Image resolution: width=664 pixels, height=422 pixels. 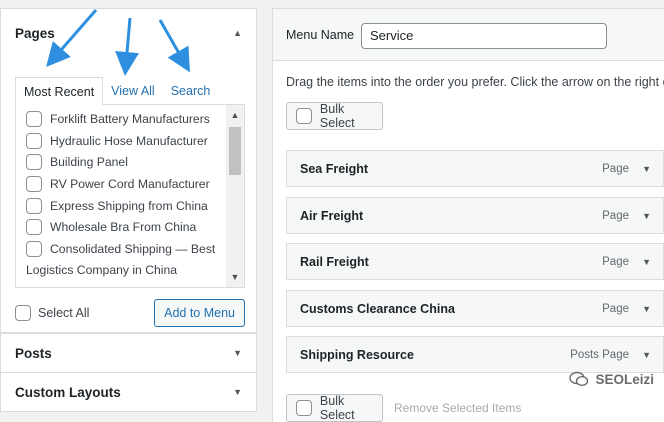 I want to click on menu-item-title: Rail Freight, so click(x=334, y=261).